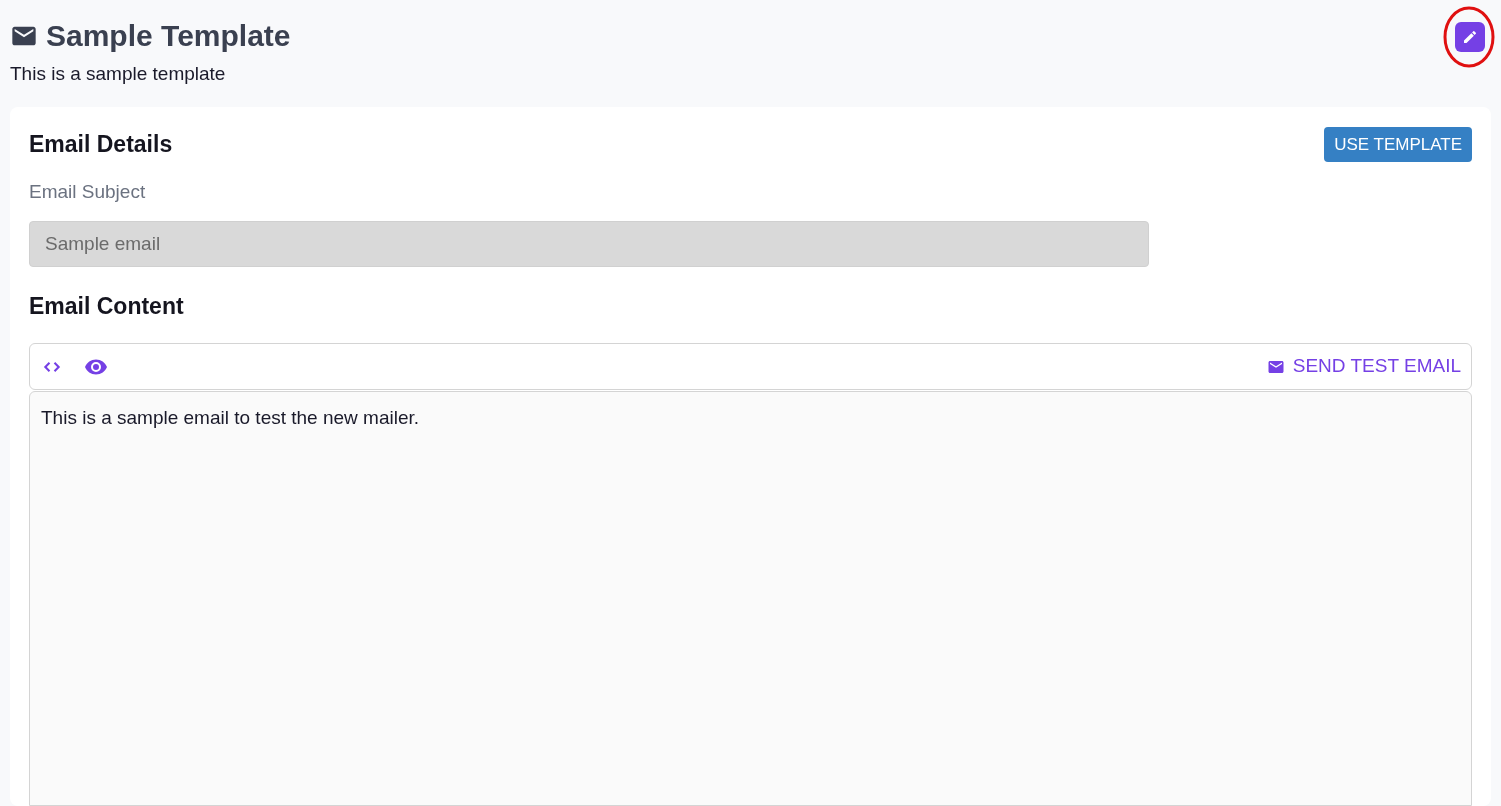 Image resolution: width=1501 pixels, height=806 pixels. I want to click on section-heading: Email Content, so click(107, 306).